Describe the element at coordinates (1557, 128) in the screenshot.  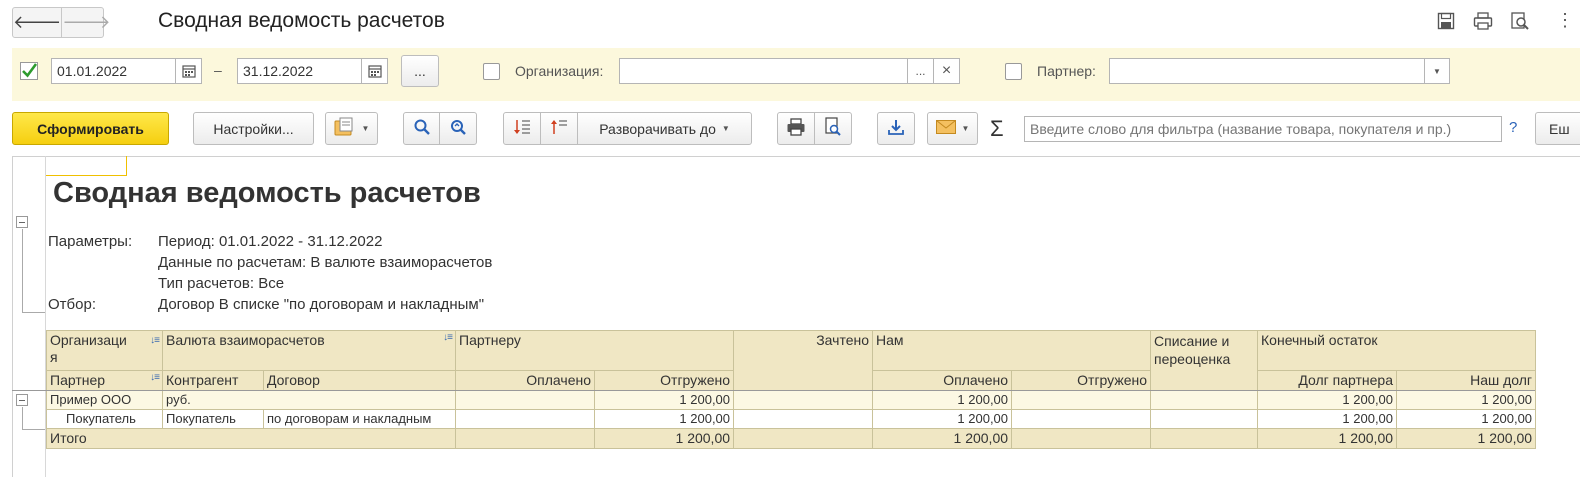
I see `more-actions-button: Еш` at that location.